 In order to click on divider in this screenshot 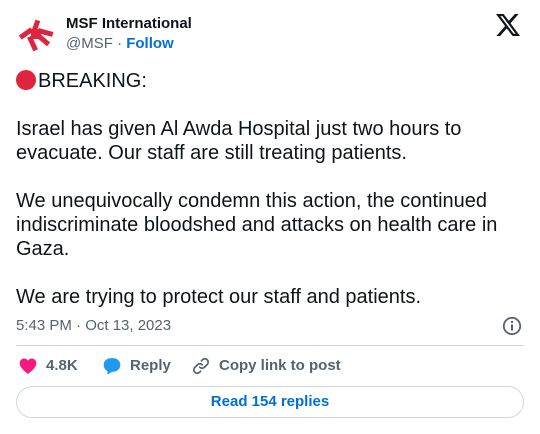, I will do `click(270, 345)`.